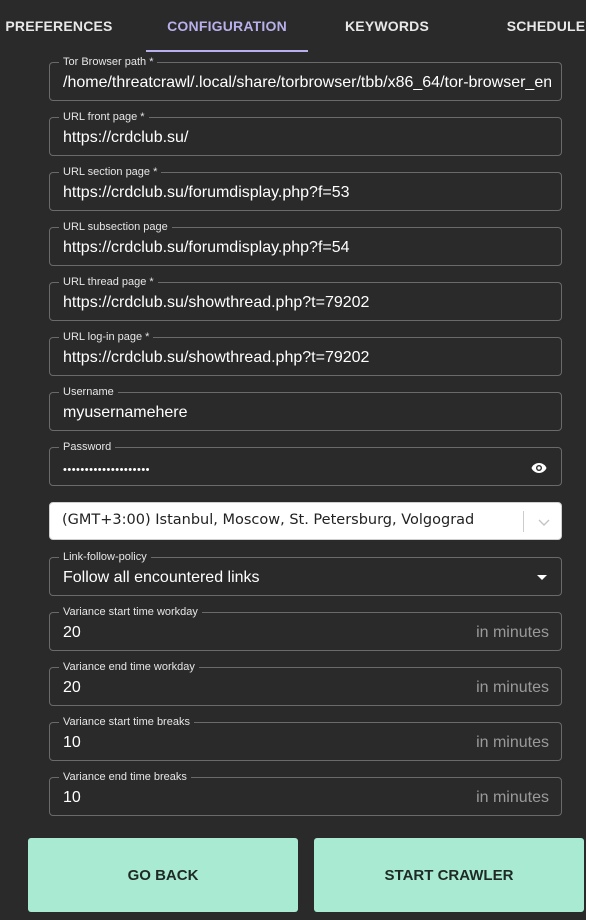  Describe the element at coordinates (542, 577) in the screenshot. I see `caret-down-icon` at that location.